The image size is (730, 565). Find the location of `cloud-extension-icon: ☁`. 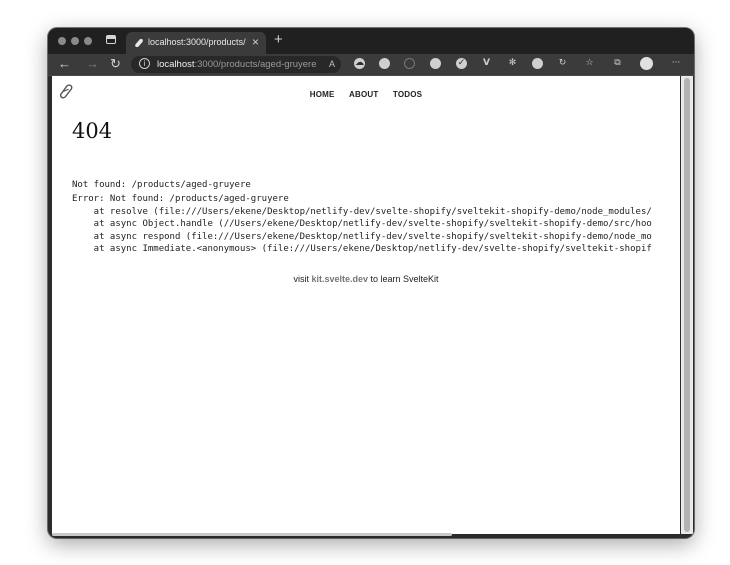

cloud-extension-icon: ☁ is located at coordinates (359, 63).